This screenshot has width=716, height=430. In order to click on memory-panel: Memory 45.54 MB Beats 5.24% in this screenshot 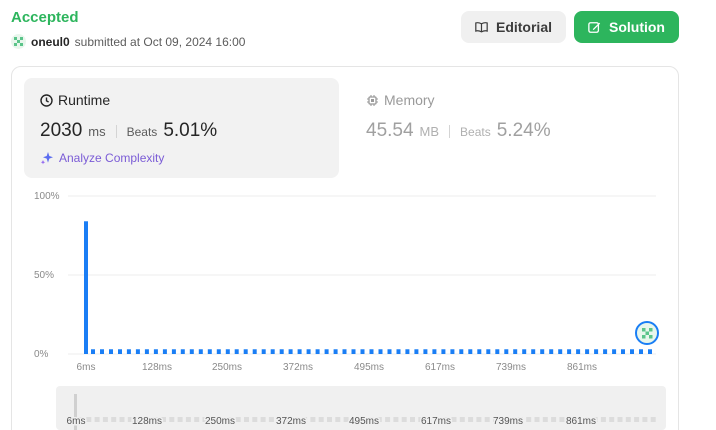, I will do `click(507, 128)`.